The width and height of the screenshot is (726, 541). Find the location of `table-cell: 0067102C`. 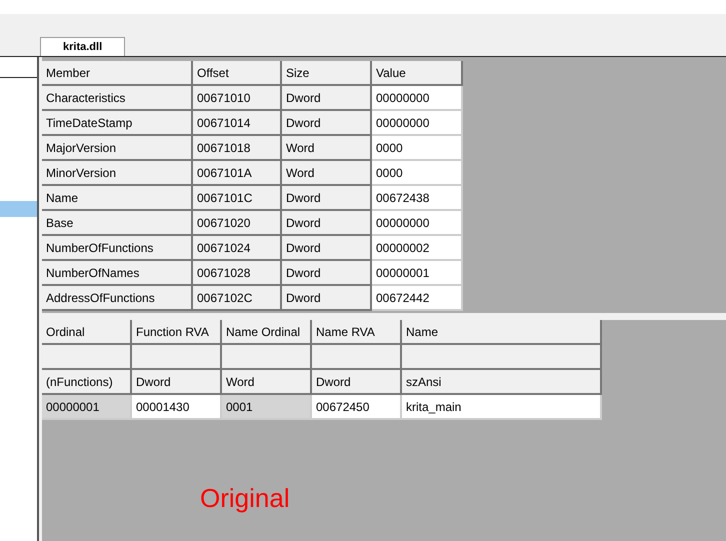

table-cell: 0067102C is located at coordinates (237, 298).